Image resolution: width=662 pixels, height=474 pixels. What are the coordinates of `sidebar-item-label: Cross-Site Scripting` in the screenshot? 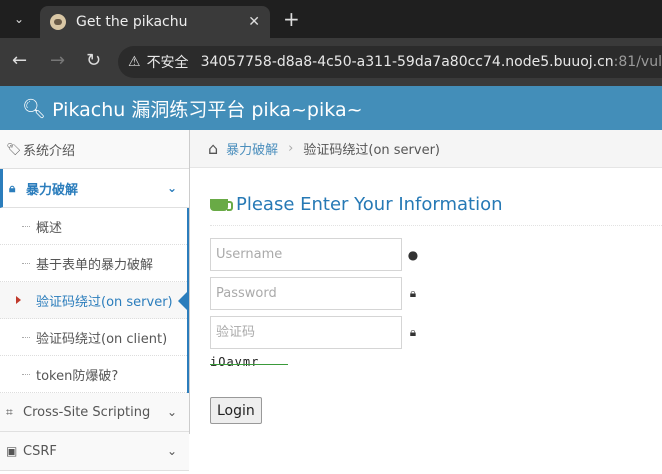 It's located at (87, 412).